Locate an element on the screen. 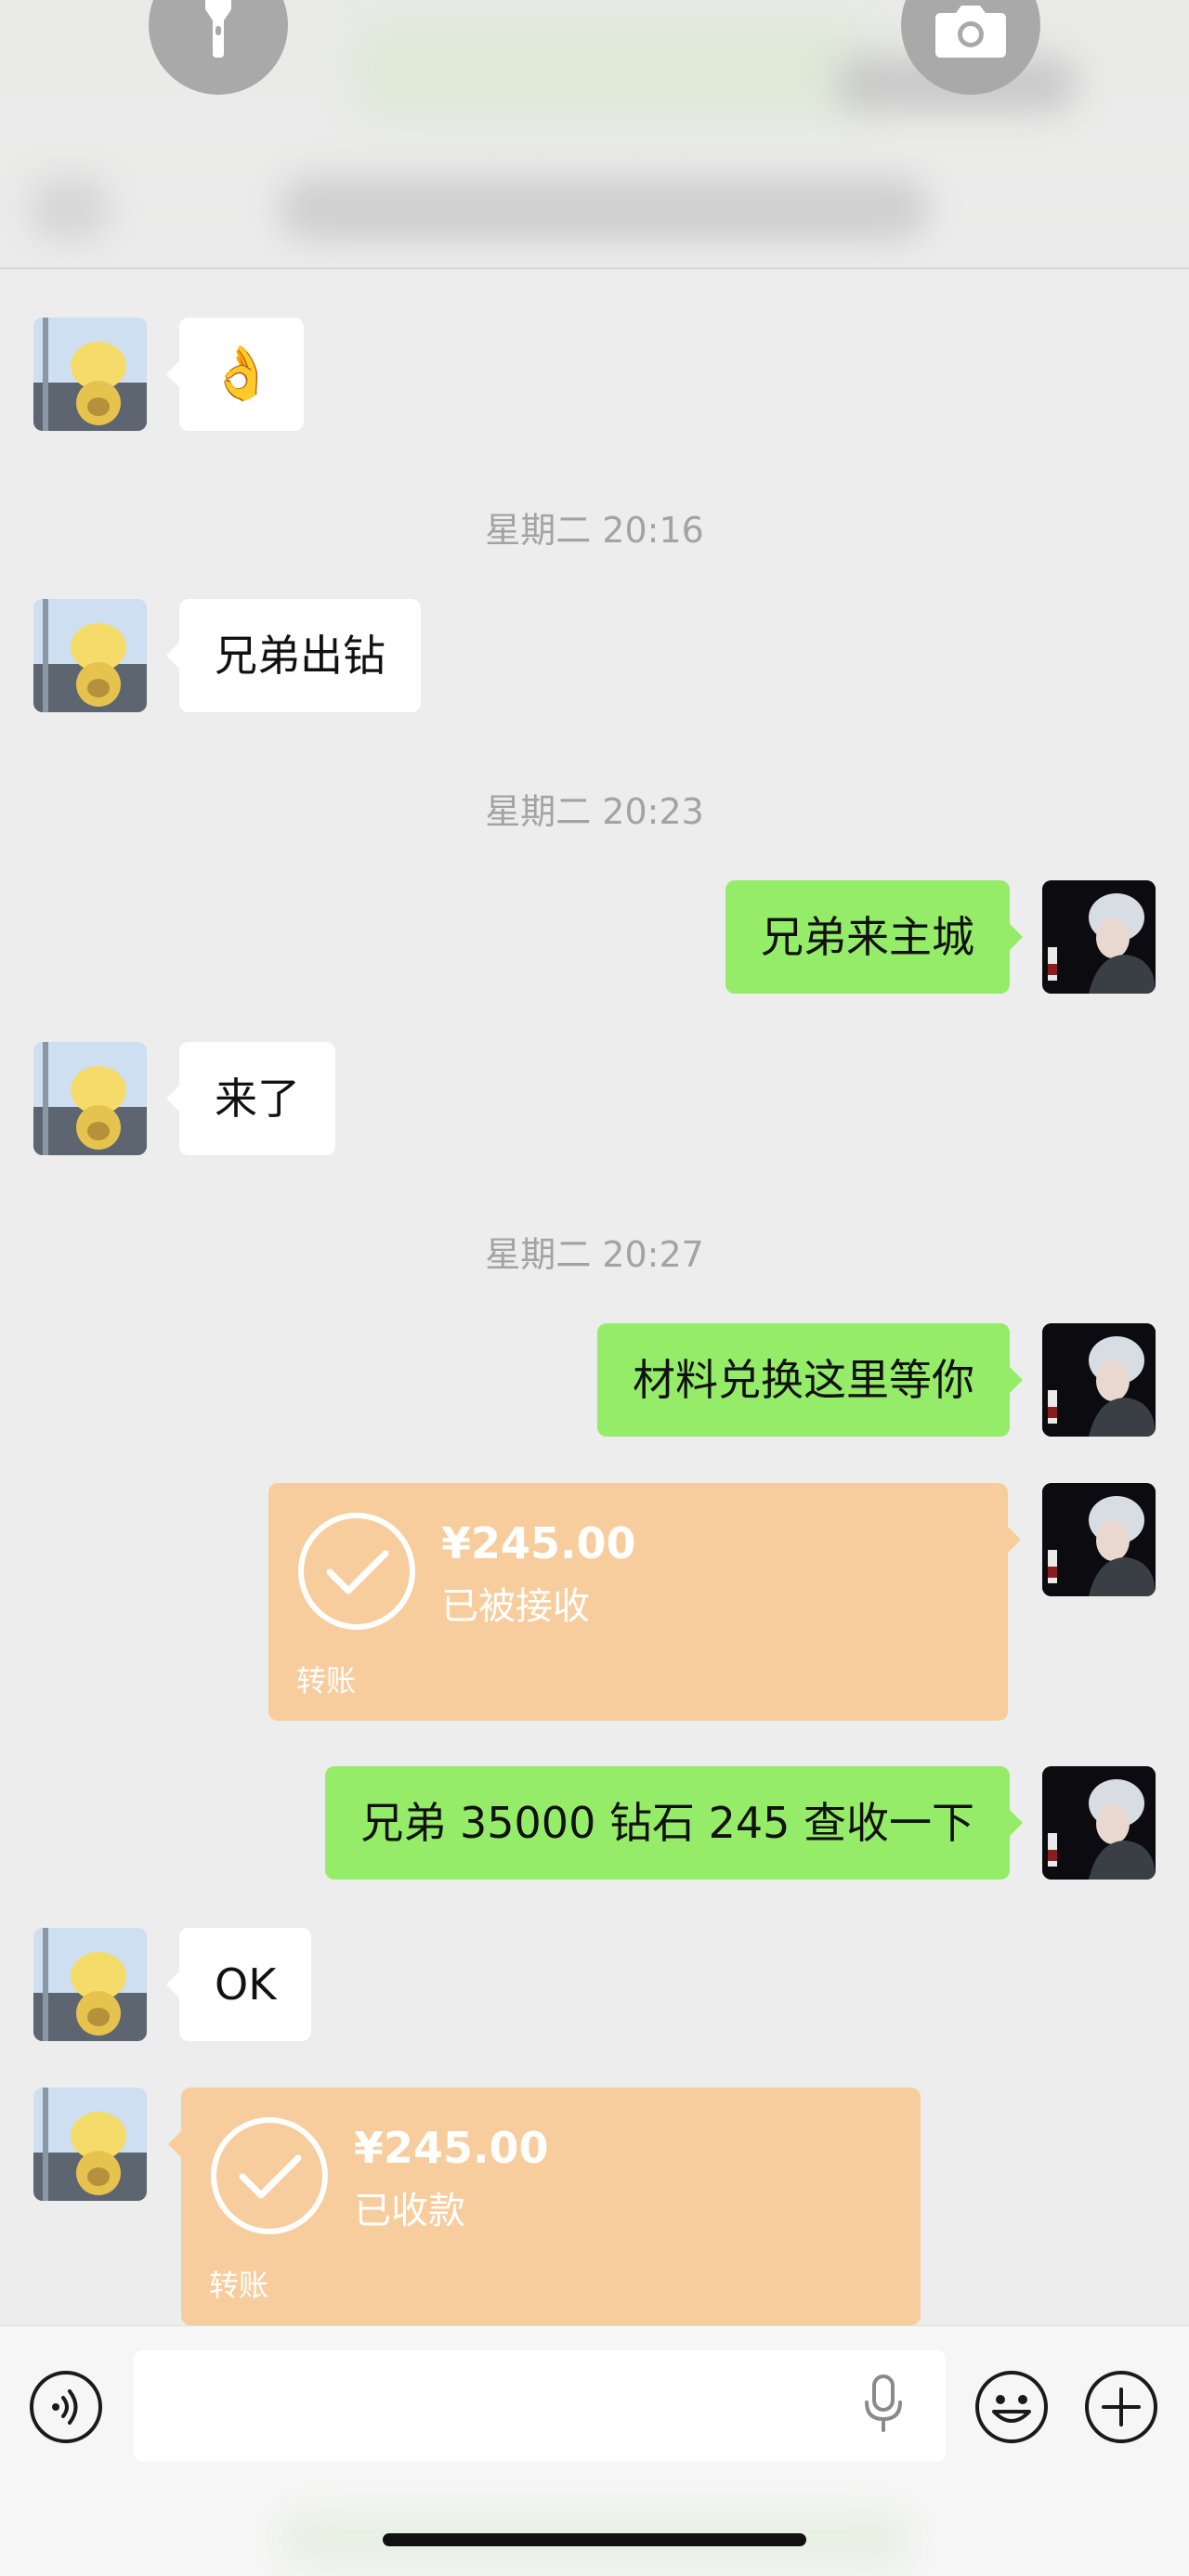  plus-icon is located at coordinates (1121, 2407).